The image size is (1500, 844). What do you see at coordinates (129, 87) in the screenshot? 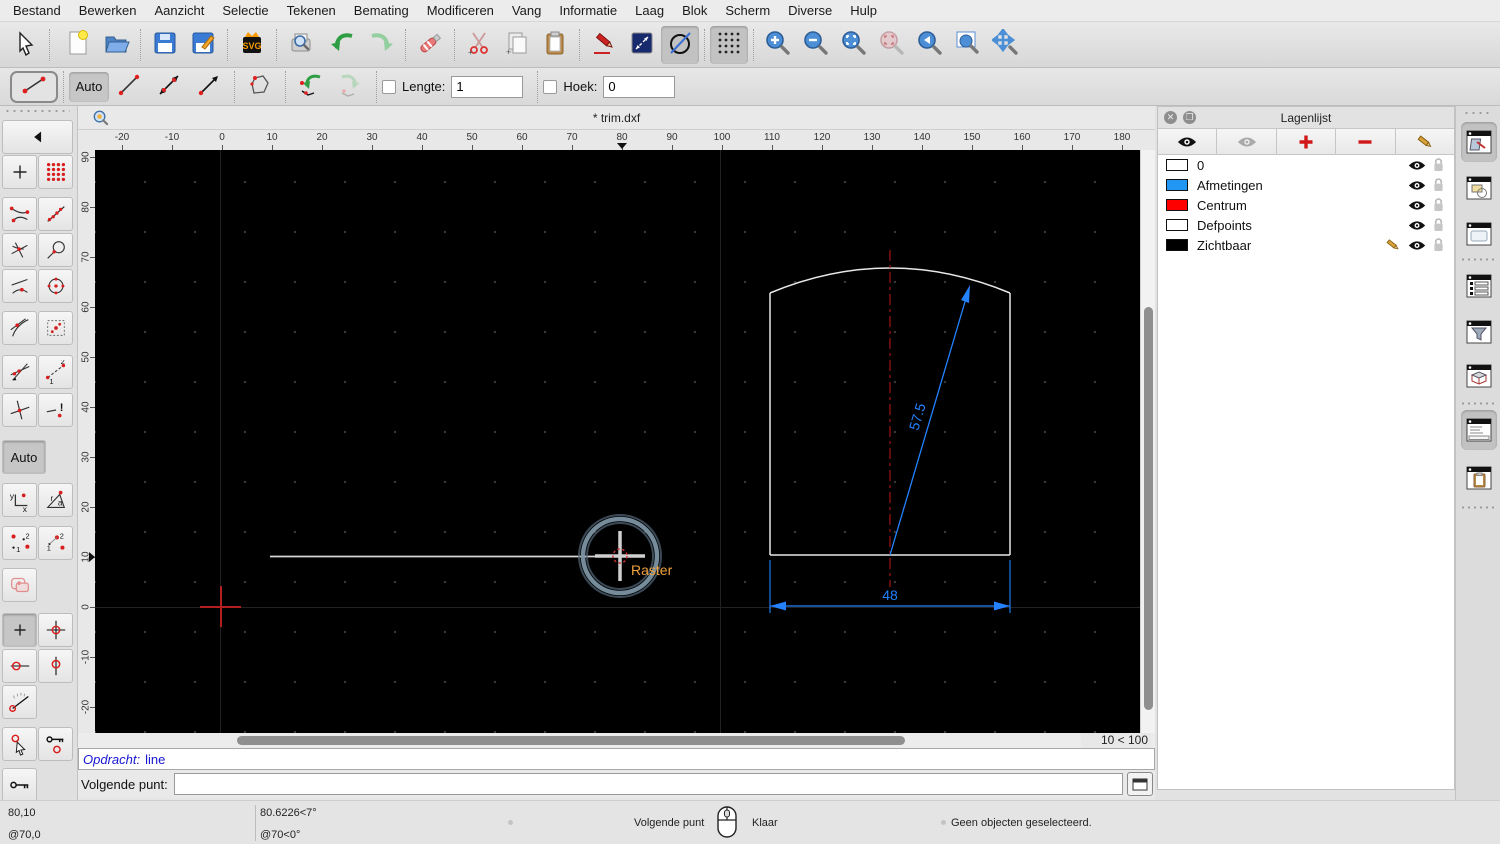
I see `line-two-points-button` at bounding box center [129, 87].